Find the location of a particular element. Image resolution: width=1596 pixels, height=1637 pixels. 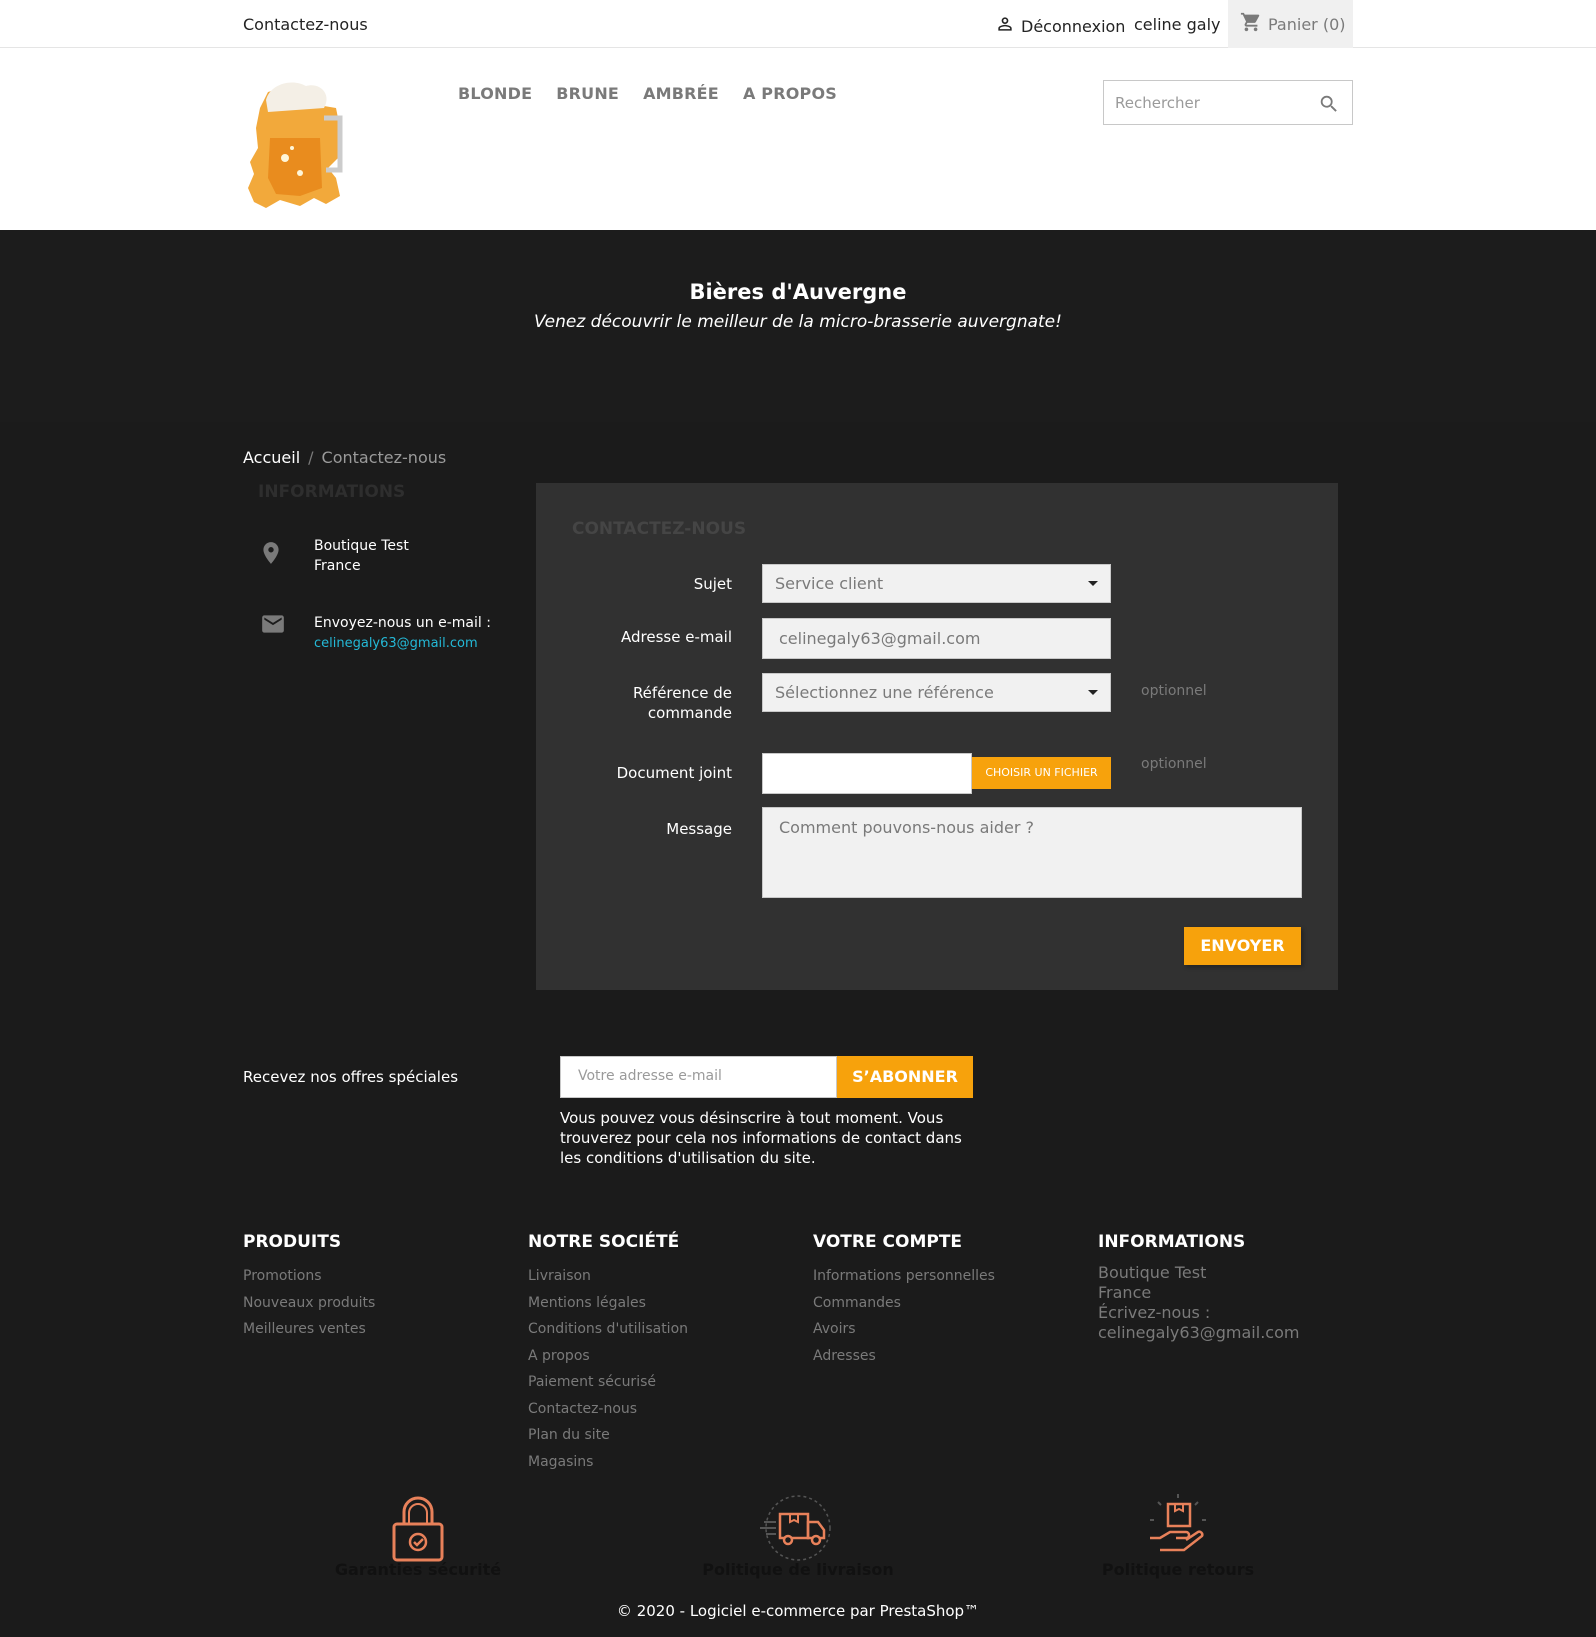

logout-link: Déconnexion is located at coordinates (1060, 26).